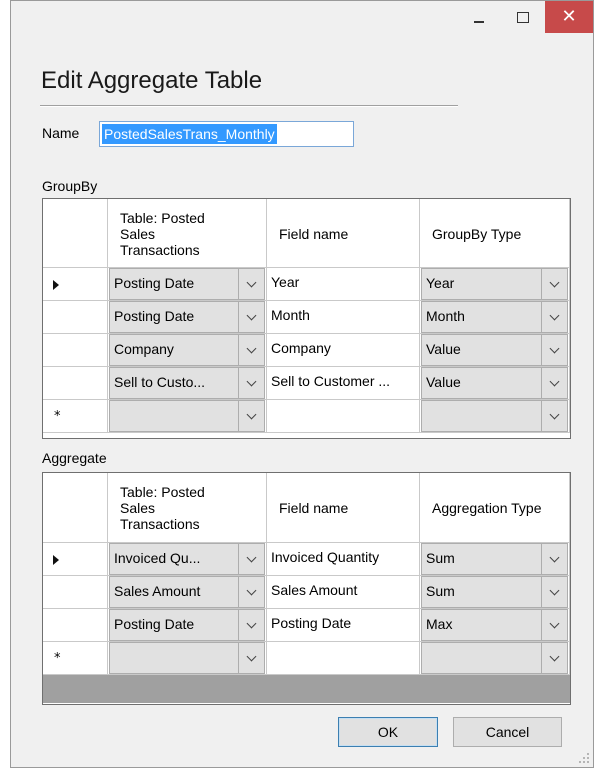  Describe the element at coordinates (314, 233) in the screenshot. I see `column-header-line: Field name` at that location.